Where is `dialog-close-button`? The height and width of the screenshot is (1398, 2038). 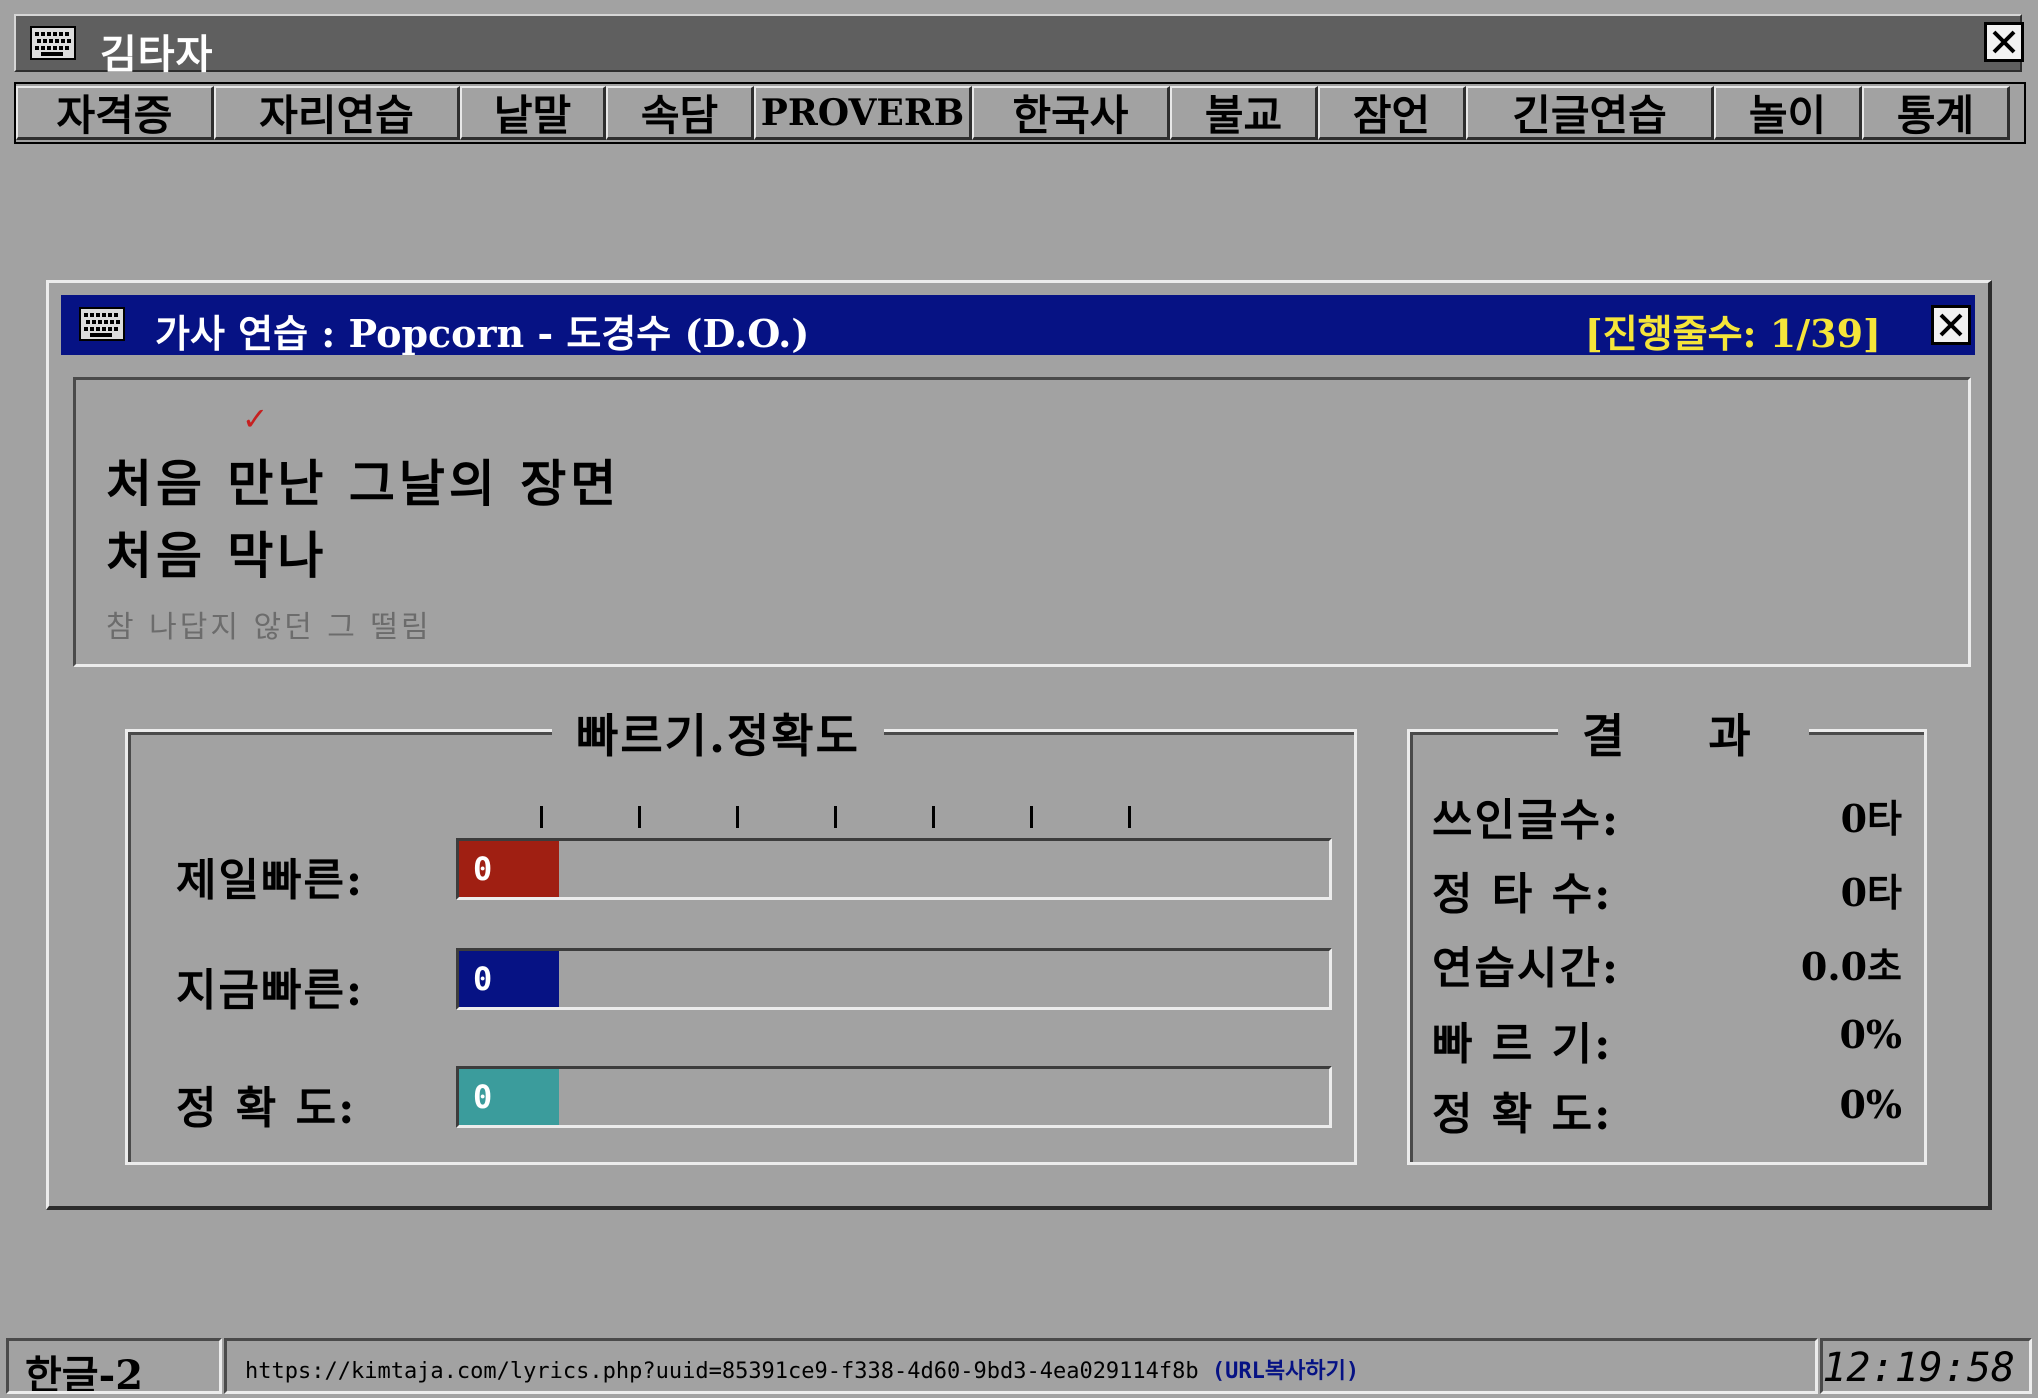
dialog-close-button is located at coordinates (1951, 325).